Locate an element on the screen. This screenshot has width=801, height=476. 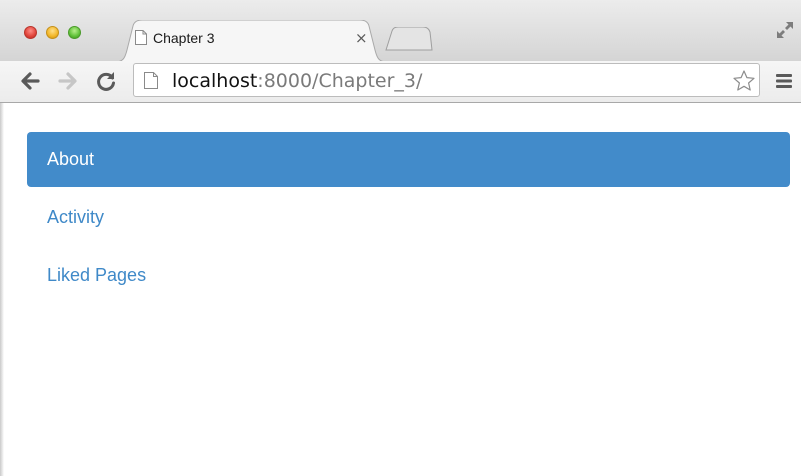
nav-item-about: About is located at coordinates (408, 159).